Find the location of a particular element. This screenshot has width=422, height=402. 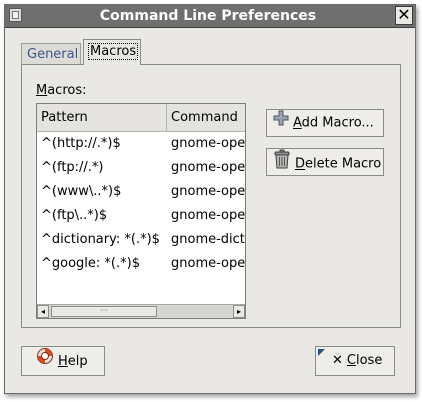

column-header-pattern: Pattern is located at coordinates (102, 118).